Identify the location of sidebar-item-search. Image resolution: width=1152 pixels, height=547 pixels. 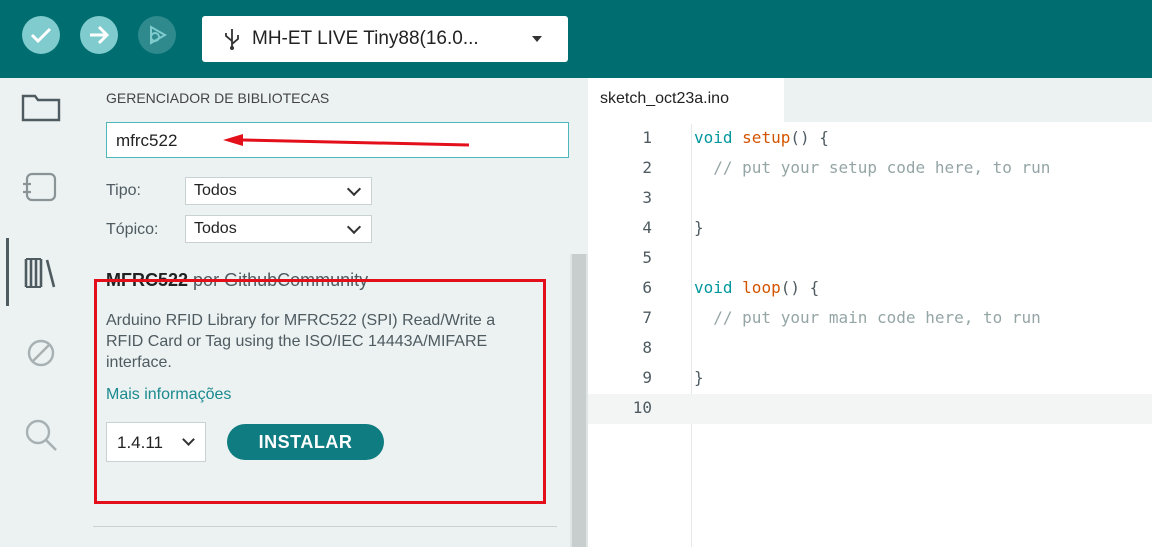
(40, 435).